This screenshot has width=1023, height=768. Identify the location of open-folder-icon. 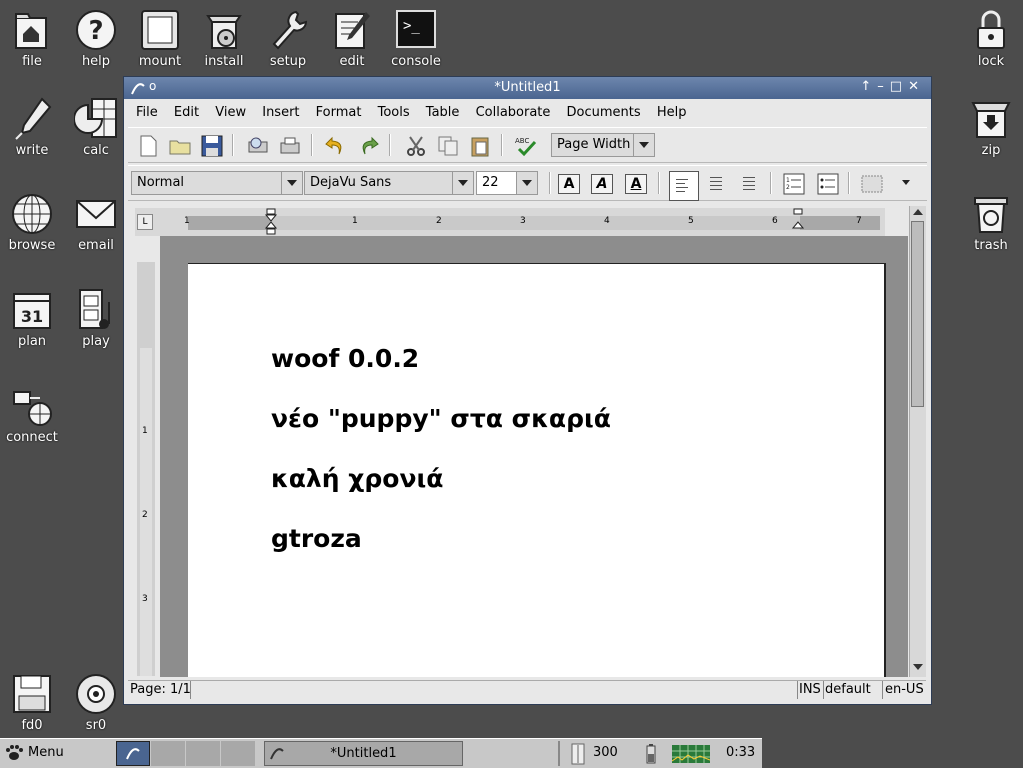
(180, 146).